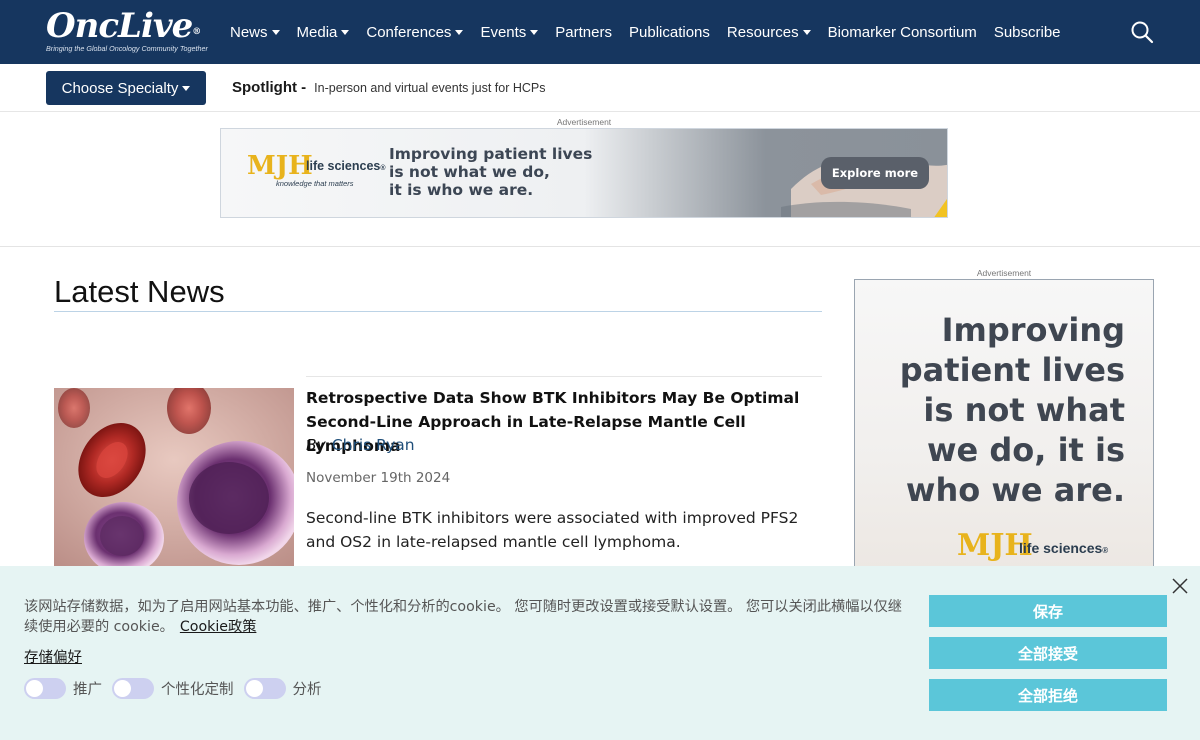 Image resolution: width=1200 pixels, height=740 pixels. I want to click on nav-item-events: Events, so click(509, 32).